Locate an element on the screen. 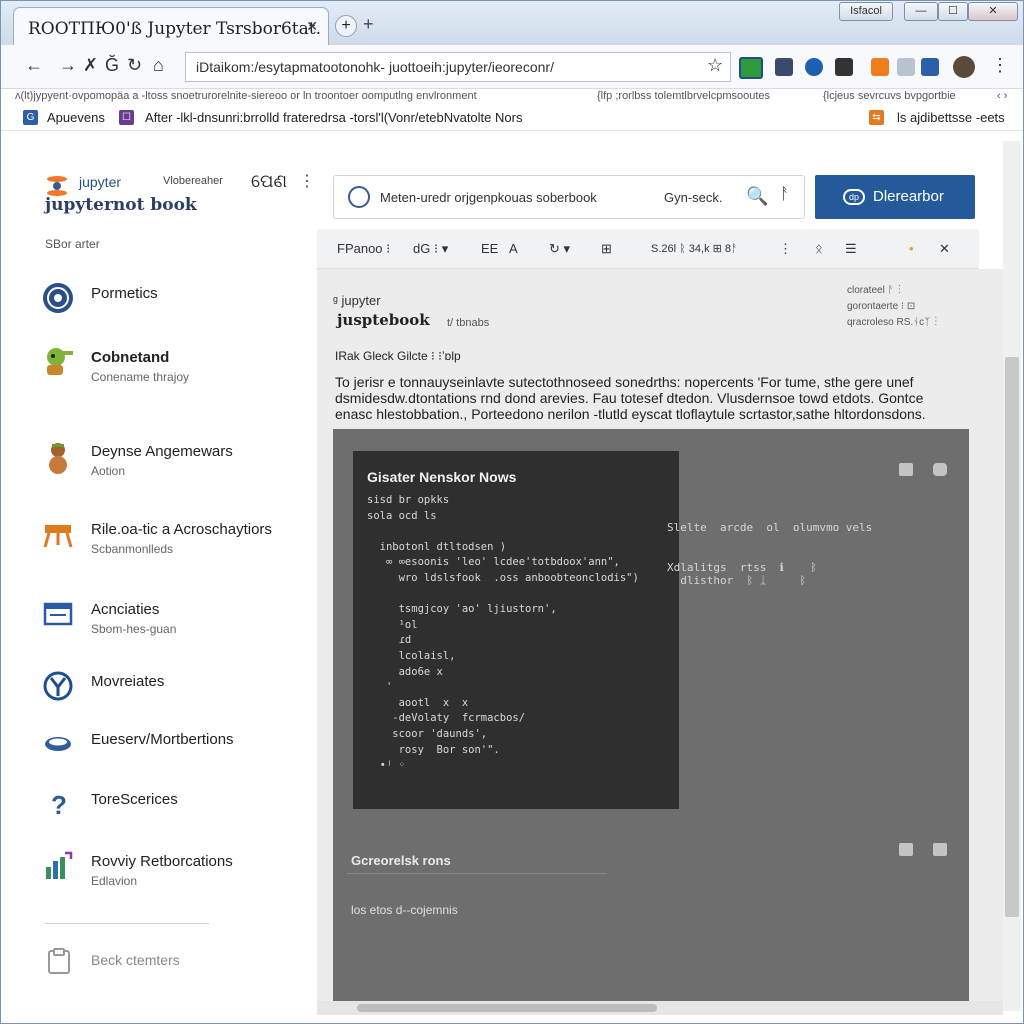 The height and width of the screenshot is (1024, 1024). section-label: SBor arter is located at coordinates (72, 244).